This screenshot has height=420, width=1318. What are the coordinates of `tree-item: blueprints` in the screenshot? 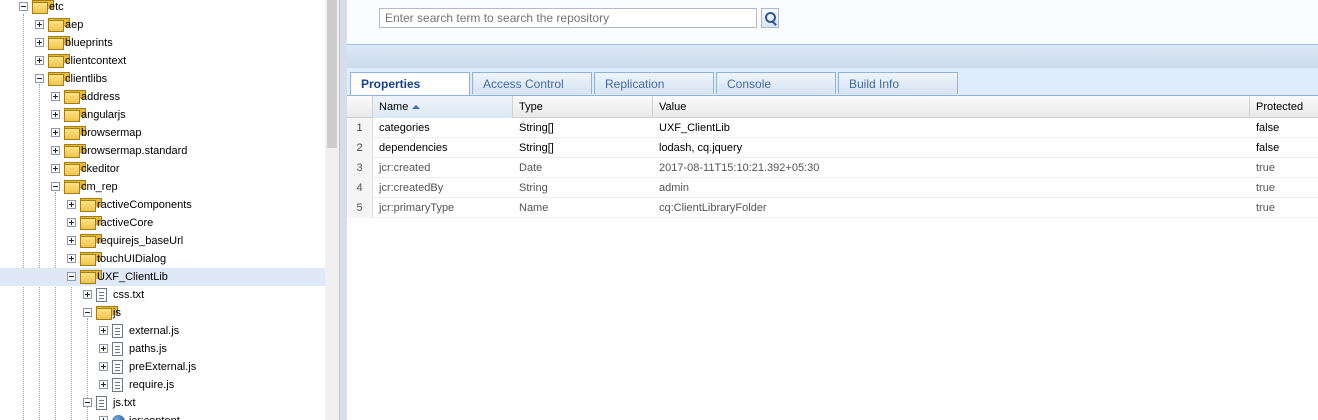 It's located at (162, 43).